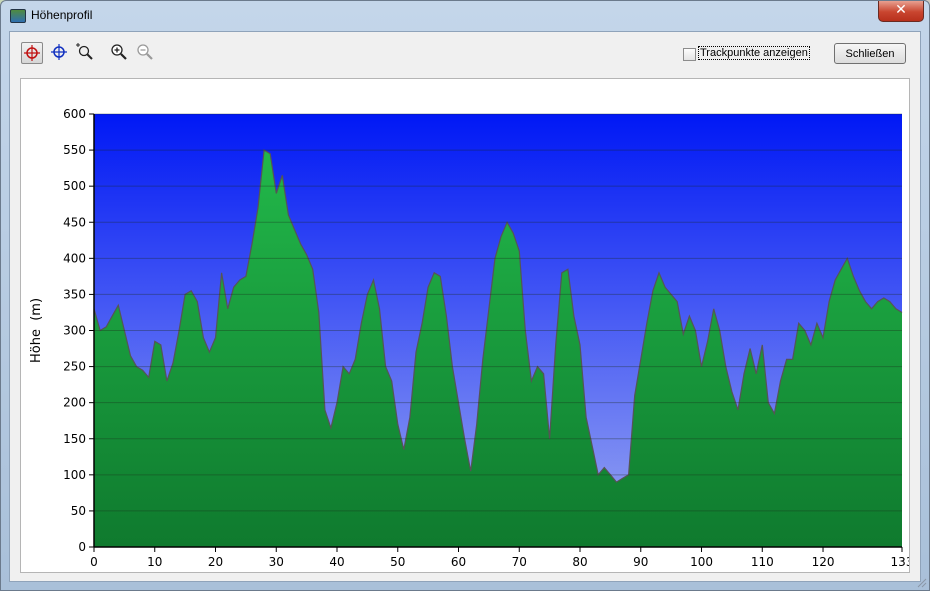  I want to click on y-tick-label: 50, so click(78, 511).